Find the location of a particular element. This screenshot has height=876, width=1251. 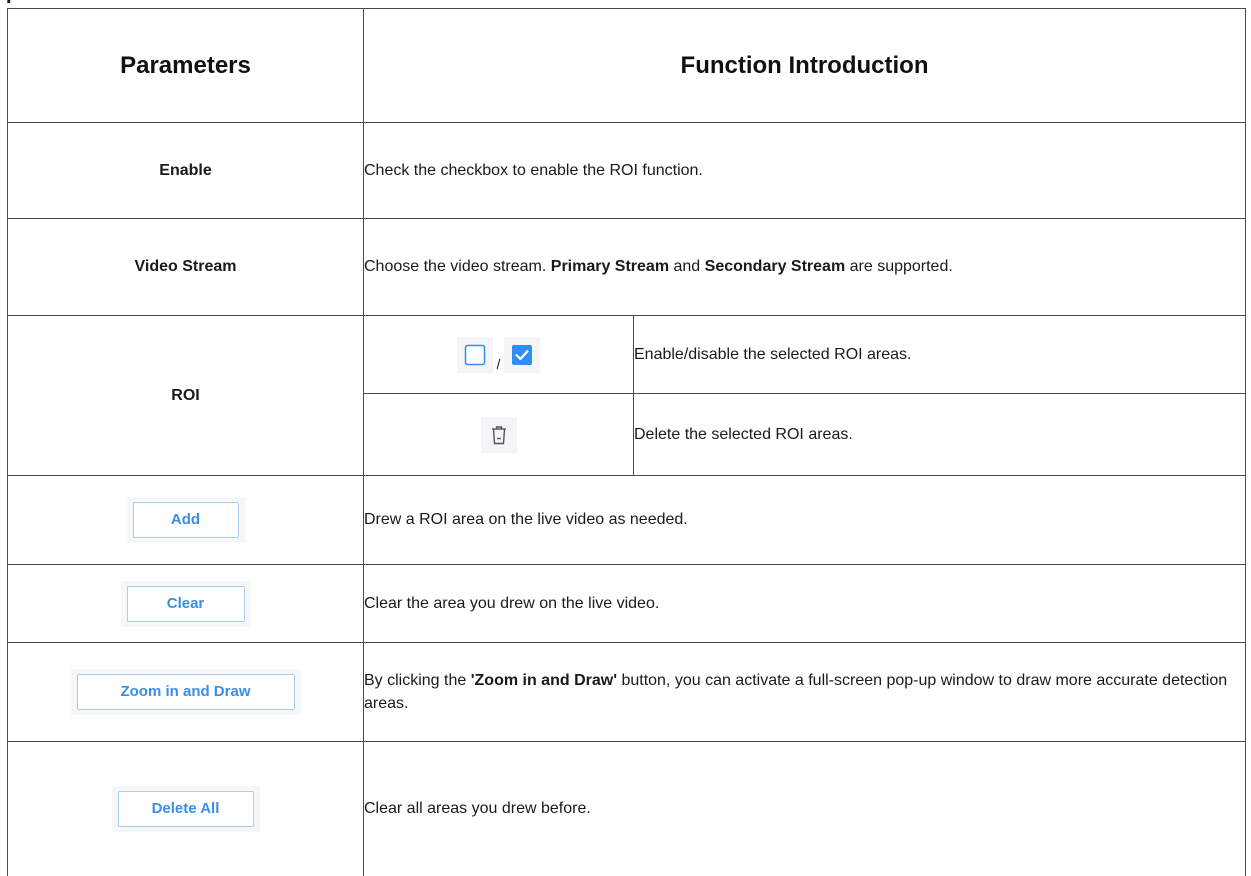

zoom-button-wrap: Zoom in and Draw is located at coordinates (185, 692).